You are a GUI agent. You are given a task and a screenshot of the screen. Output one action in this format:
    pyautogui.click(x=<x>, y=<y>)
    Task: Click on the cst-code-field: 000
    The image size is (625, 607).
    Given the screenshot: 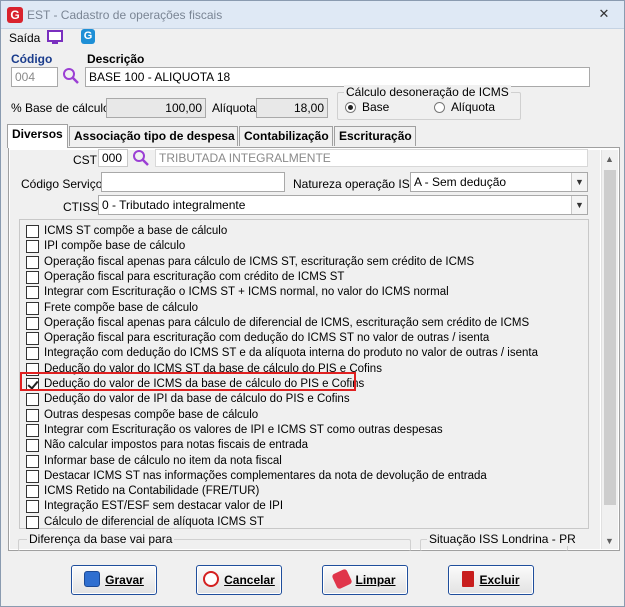 What is the action you would take?
    pyautogui.click(x=113, y=158)
    